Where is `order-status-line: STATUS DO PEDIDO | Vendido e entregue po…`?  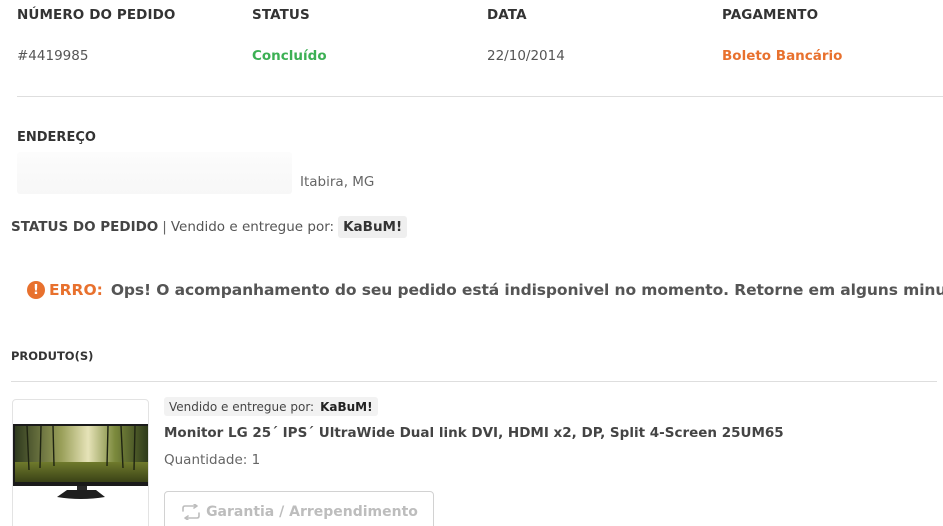
order-status-line: STATUS DO PEDIDO | Vendido e entregue po… is located at coordinates (209, 226).